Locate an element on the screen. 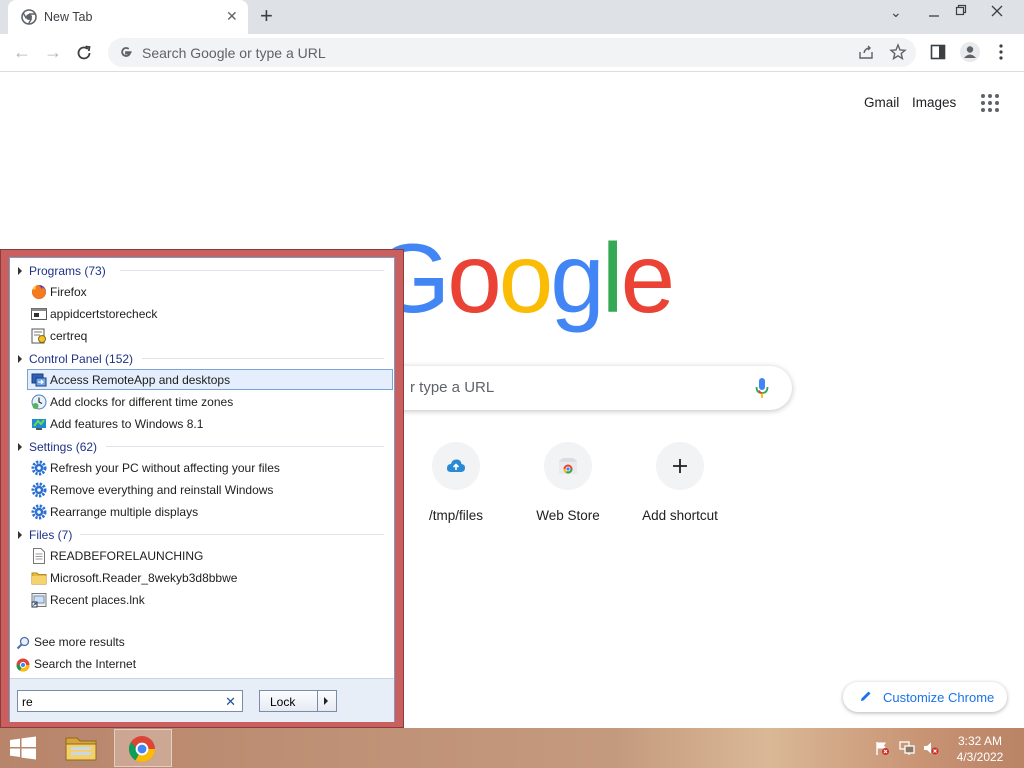 This screenshot has width=1024, height=768. share-icon is located at coordinates (866, 52).